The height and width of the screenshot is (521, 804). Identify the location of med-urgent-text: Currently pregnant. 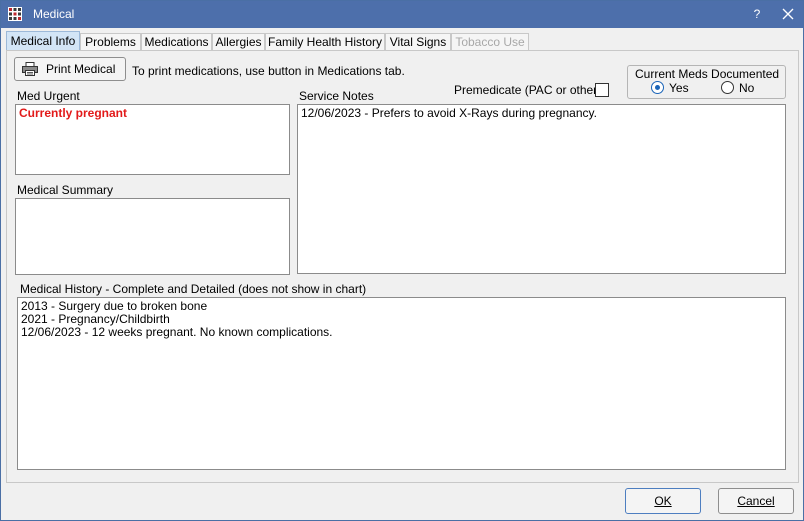
(73, 113).